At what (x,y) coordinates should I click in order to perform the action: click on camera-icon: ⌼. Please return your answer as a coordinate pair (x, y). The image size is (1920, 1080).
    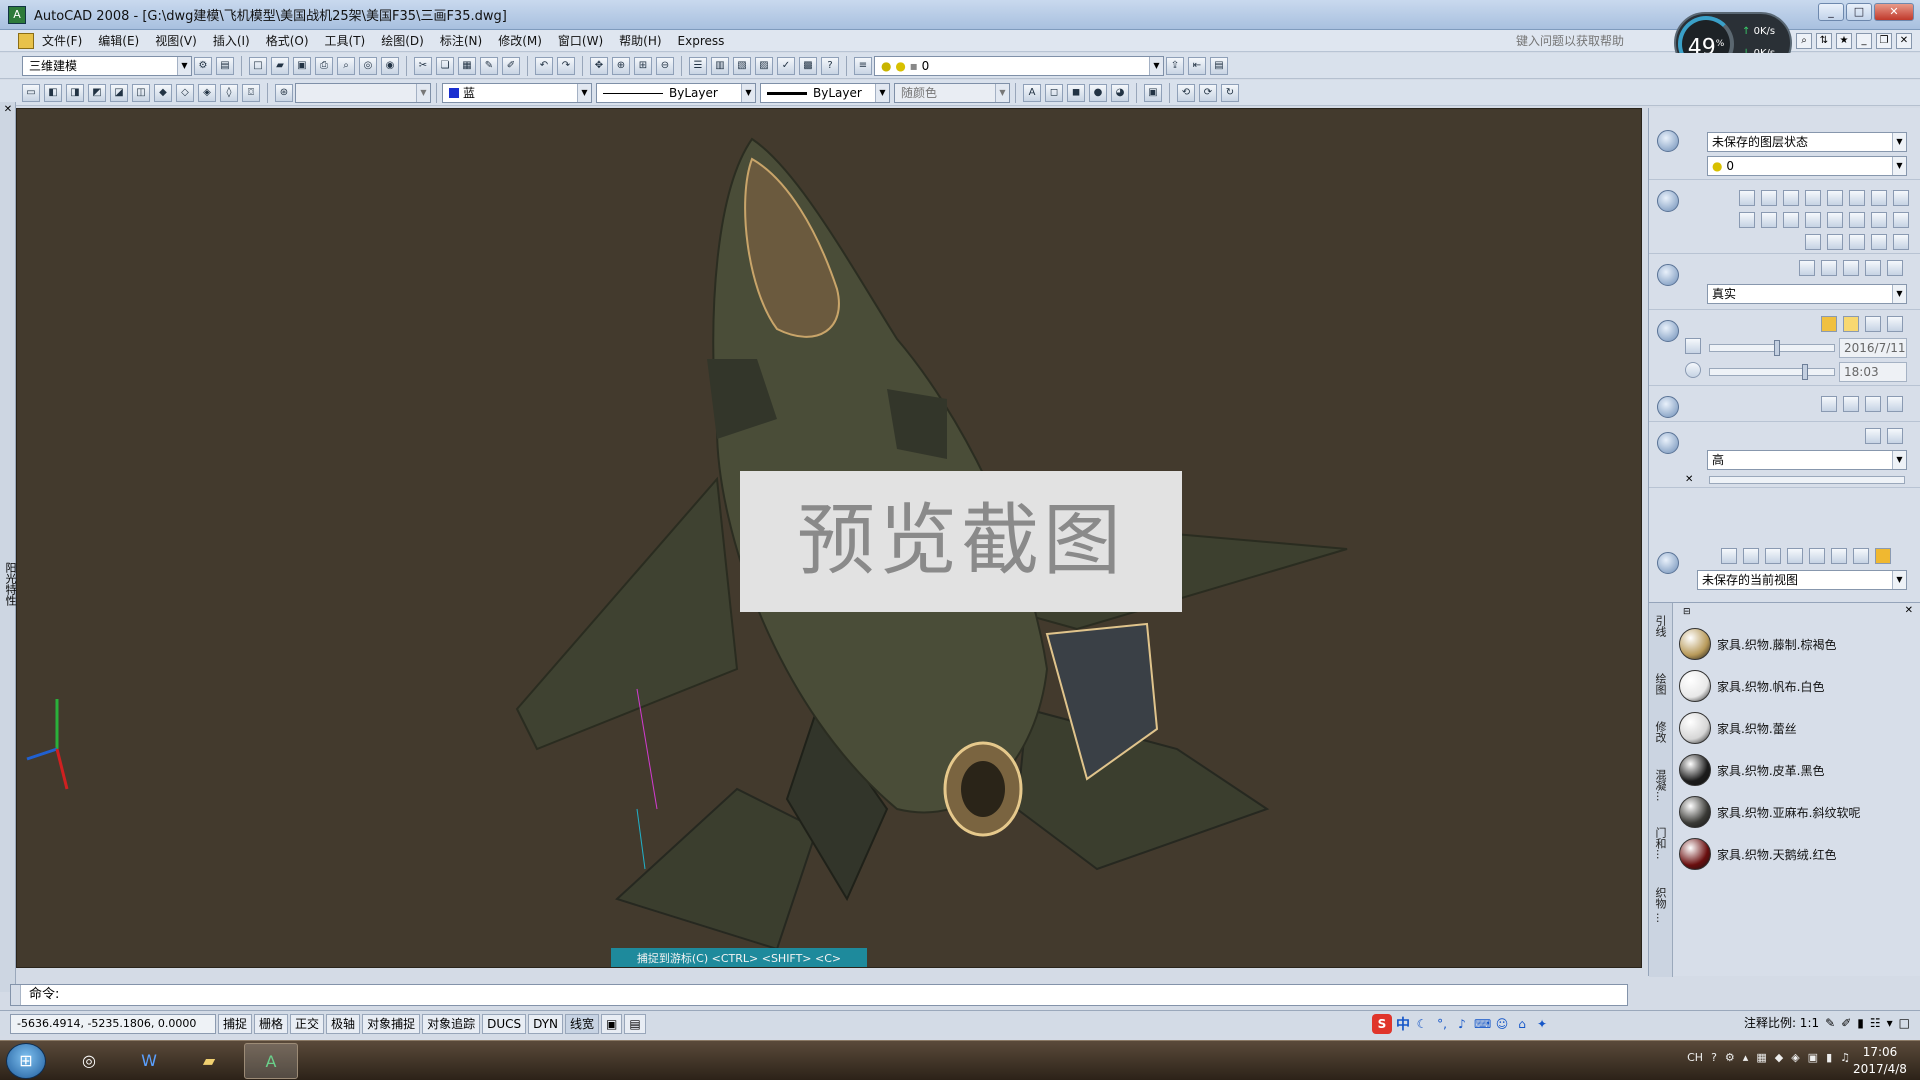
    Looking at the image, I should click on (251, 92).